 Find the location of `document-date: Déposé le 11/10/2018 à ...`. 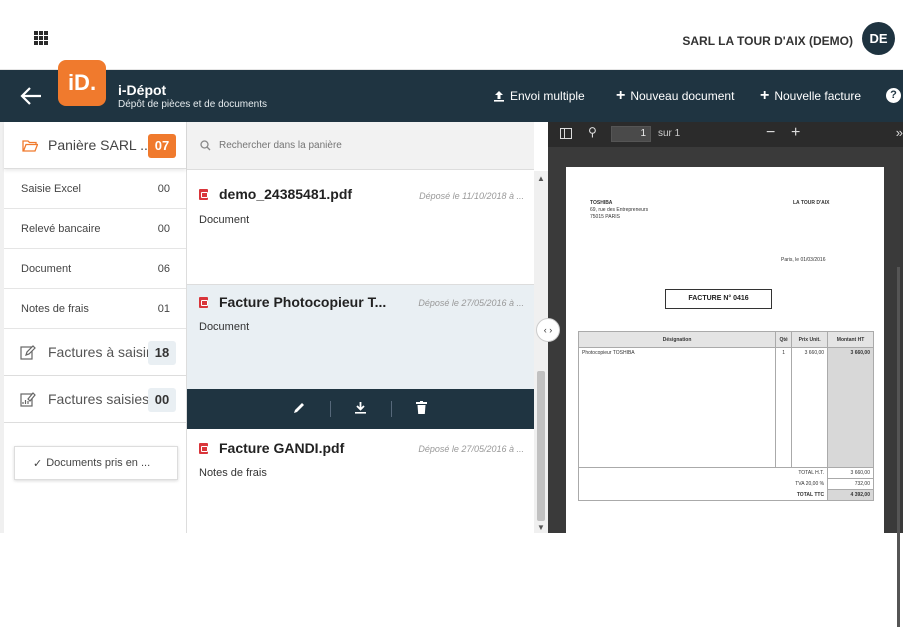

document-date: Déposé le 11/10/2018 à ... is located at coordinates (471, 196).